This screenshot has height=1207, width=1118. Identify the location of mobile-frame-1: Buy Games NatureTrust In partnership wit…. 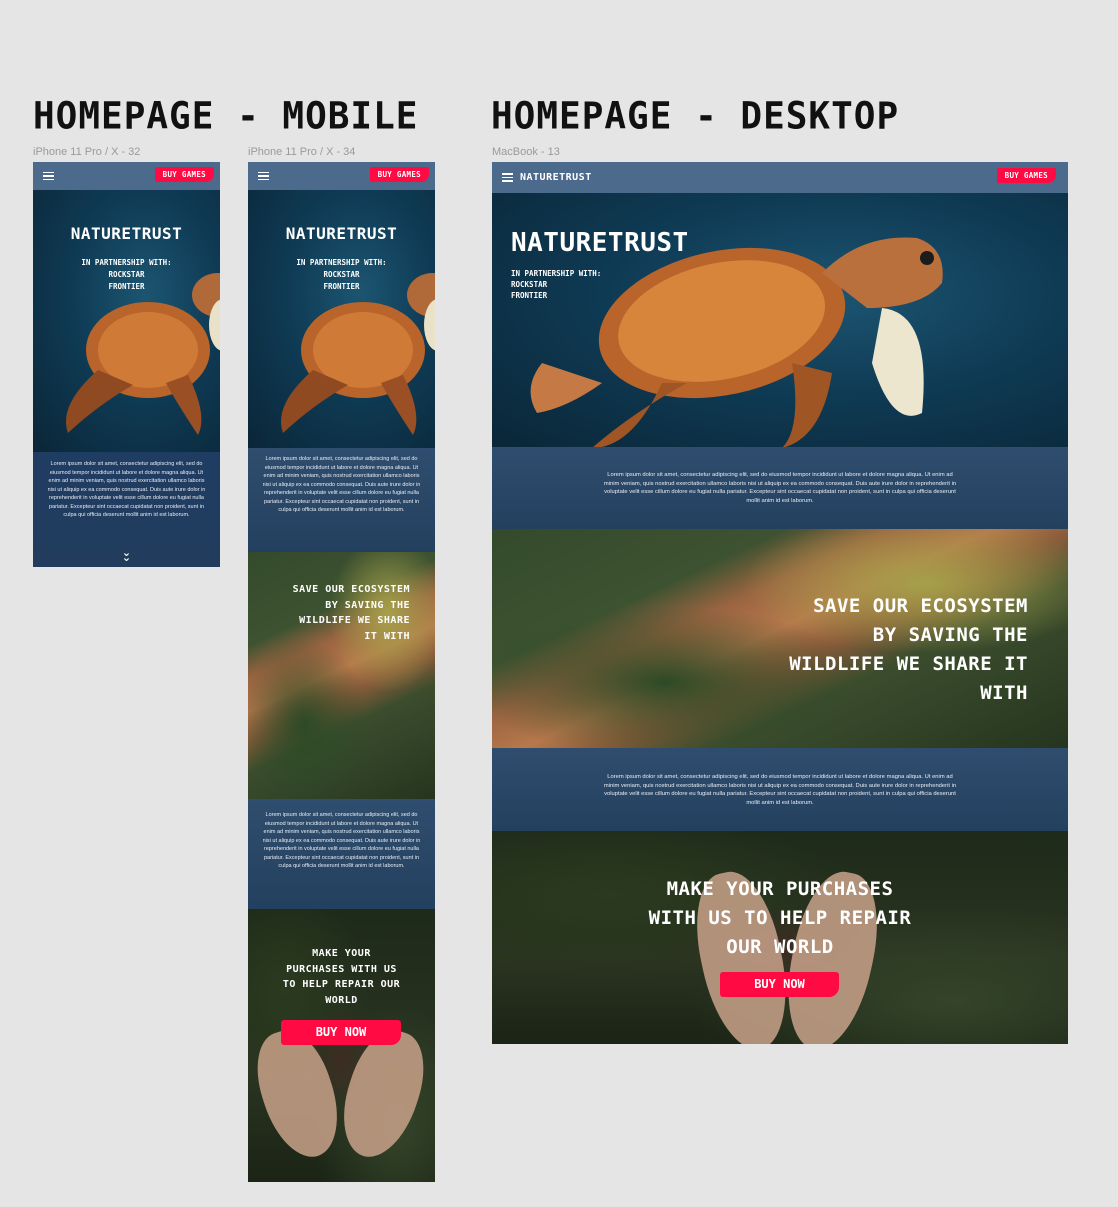
(126, 364).